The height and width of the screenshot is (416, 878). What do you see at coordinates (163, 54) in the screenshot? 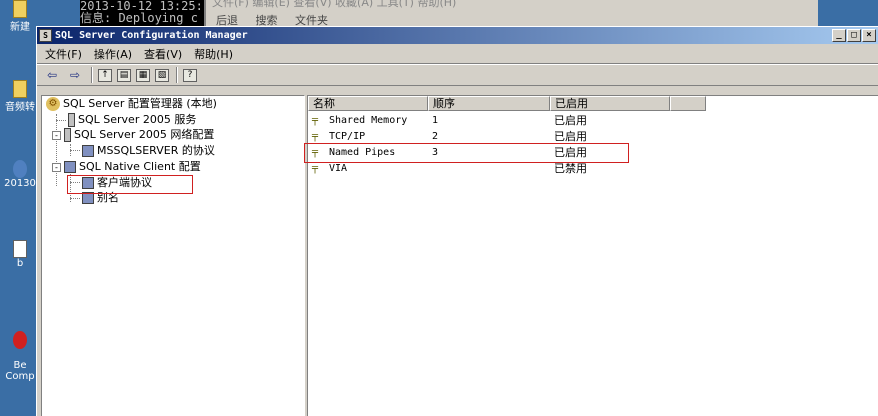
I see `menu-view: 查看(V)` at bounding box center [163, 54].